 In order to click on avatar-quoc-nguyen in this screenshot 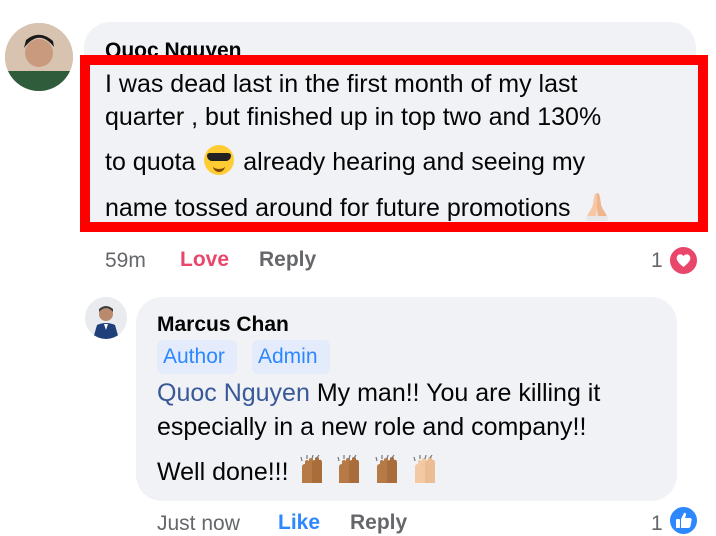, I will do `click(39, 57)`.